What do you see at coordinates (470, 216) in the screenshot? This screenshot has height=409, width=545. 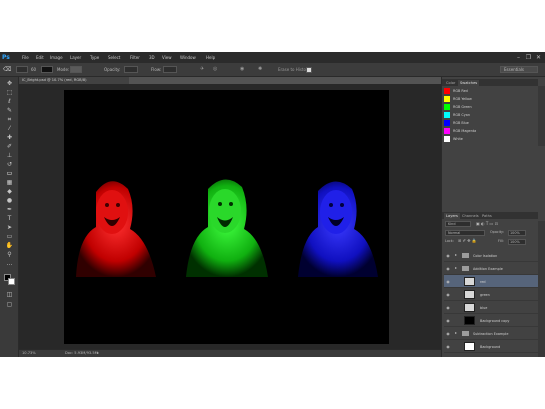 I see `tab-channels: Channels` at bounding box center [470, 216].